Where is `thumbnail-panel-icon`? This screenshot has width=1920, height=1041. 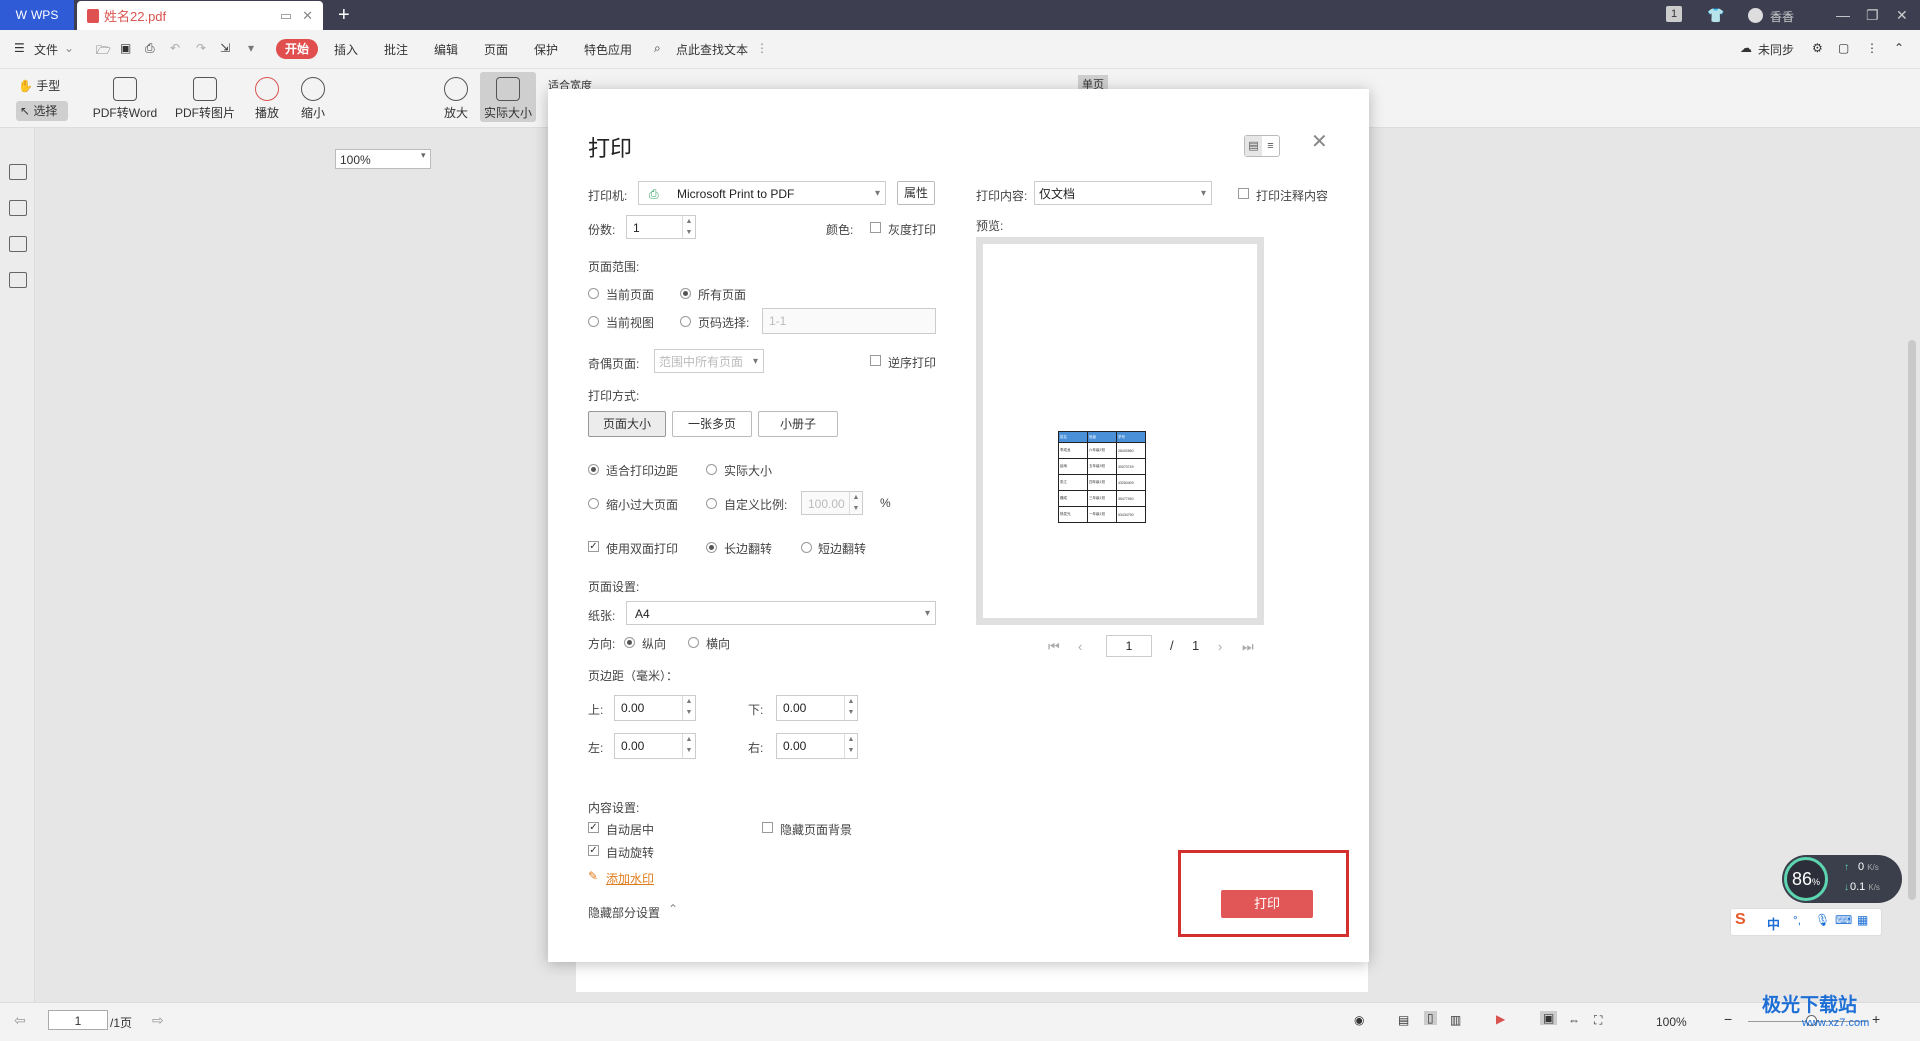 thumbnail-panel-icon is located at coordinates (18, 208).